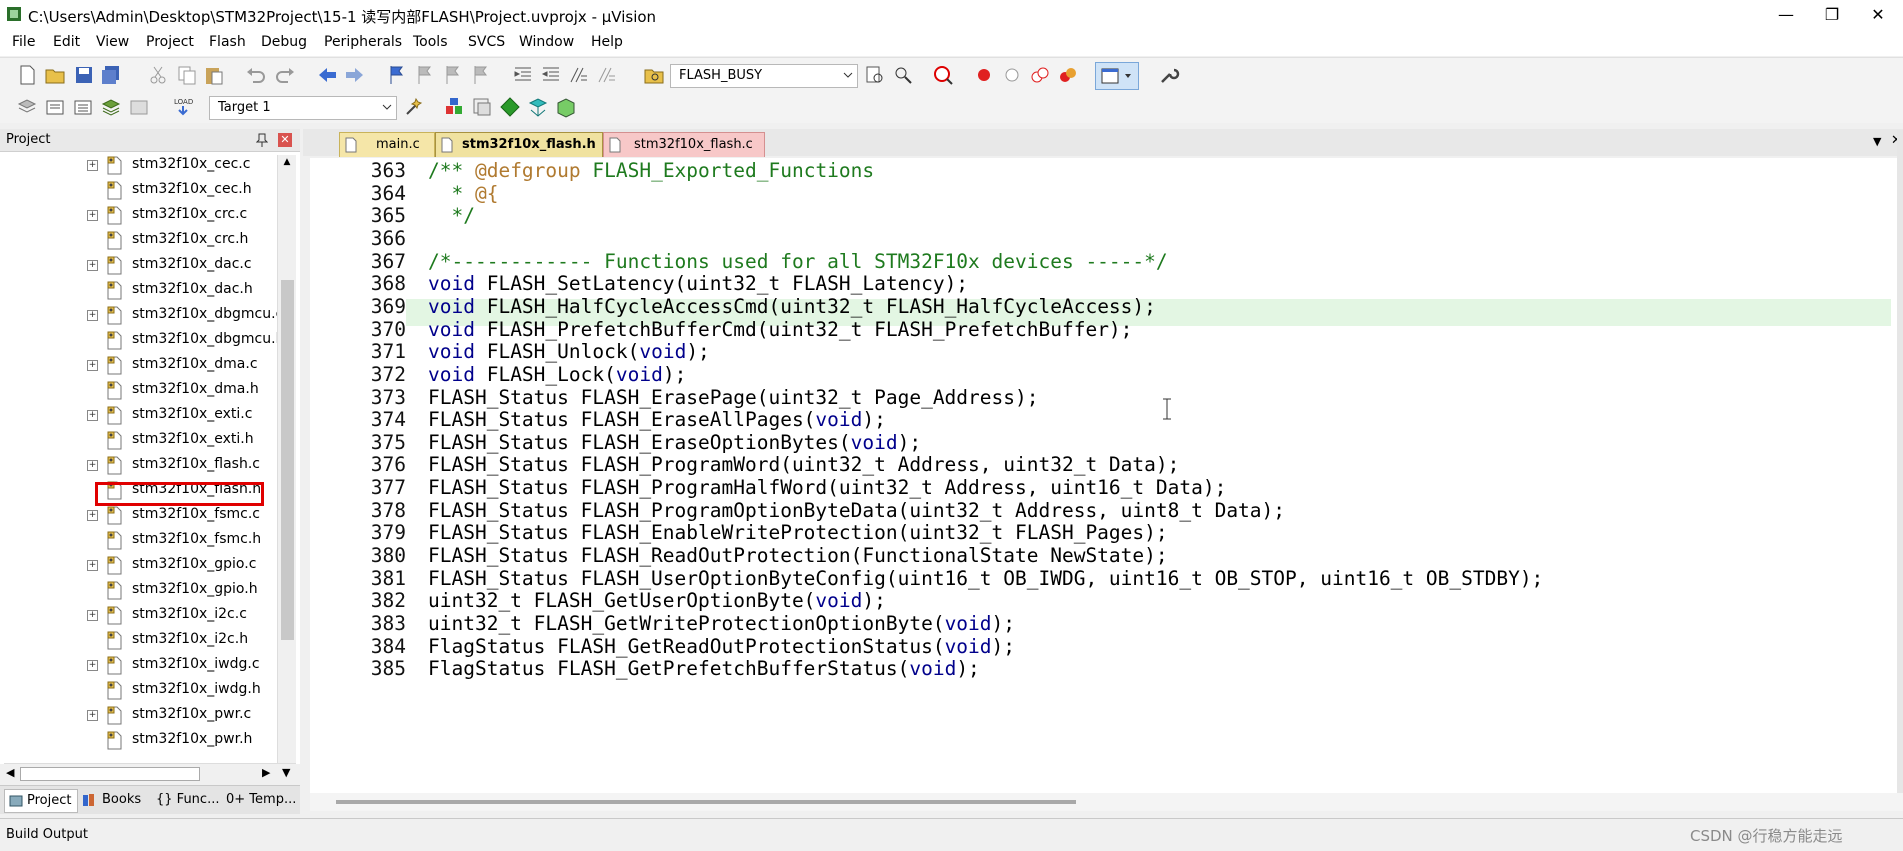  I want to click on tree-item: + stm32f10x_pwr.c, so click(135, 714).